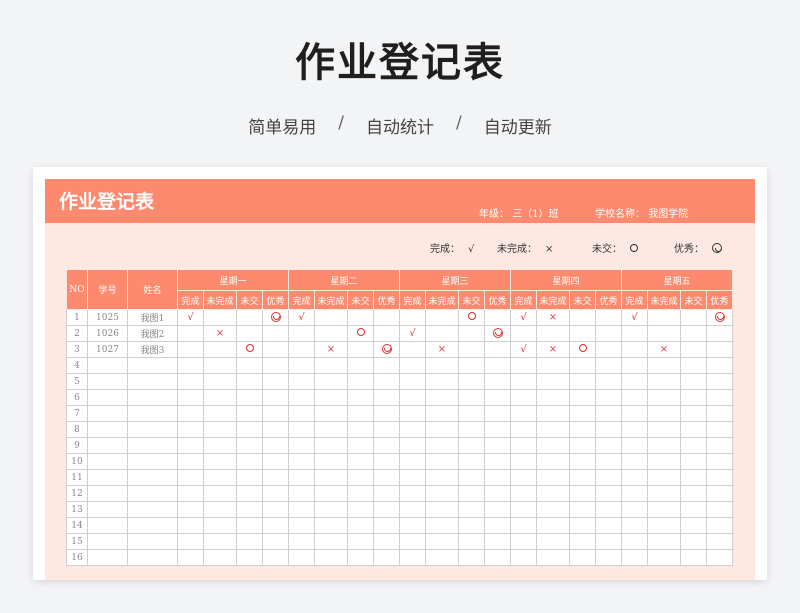 The height and width of the screenshot is (613, 800). I want to click on smile-mark-cell, so click(275, 317).